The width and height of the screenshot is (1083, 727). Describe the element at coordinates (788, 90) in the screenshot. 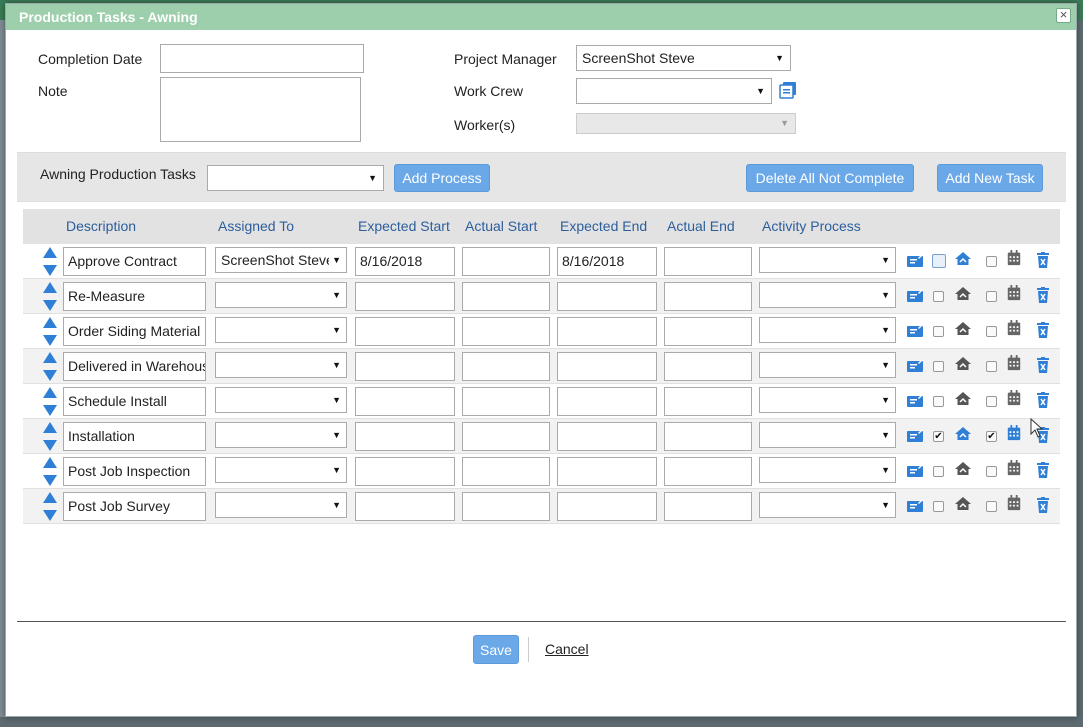

I see `crew-list-icon` at that location.